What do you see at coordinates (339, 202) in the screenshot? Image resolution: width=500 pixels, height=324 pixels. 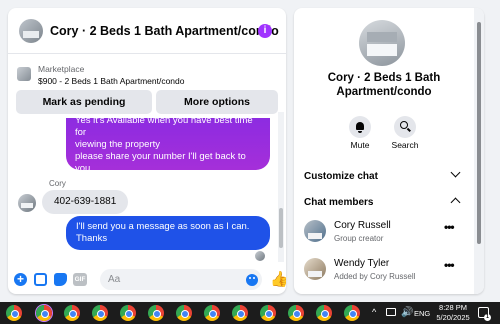 I see `chat-members-label: Chat members` at bounding box center [339, 202].